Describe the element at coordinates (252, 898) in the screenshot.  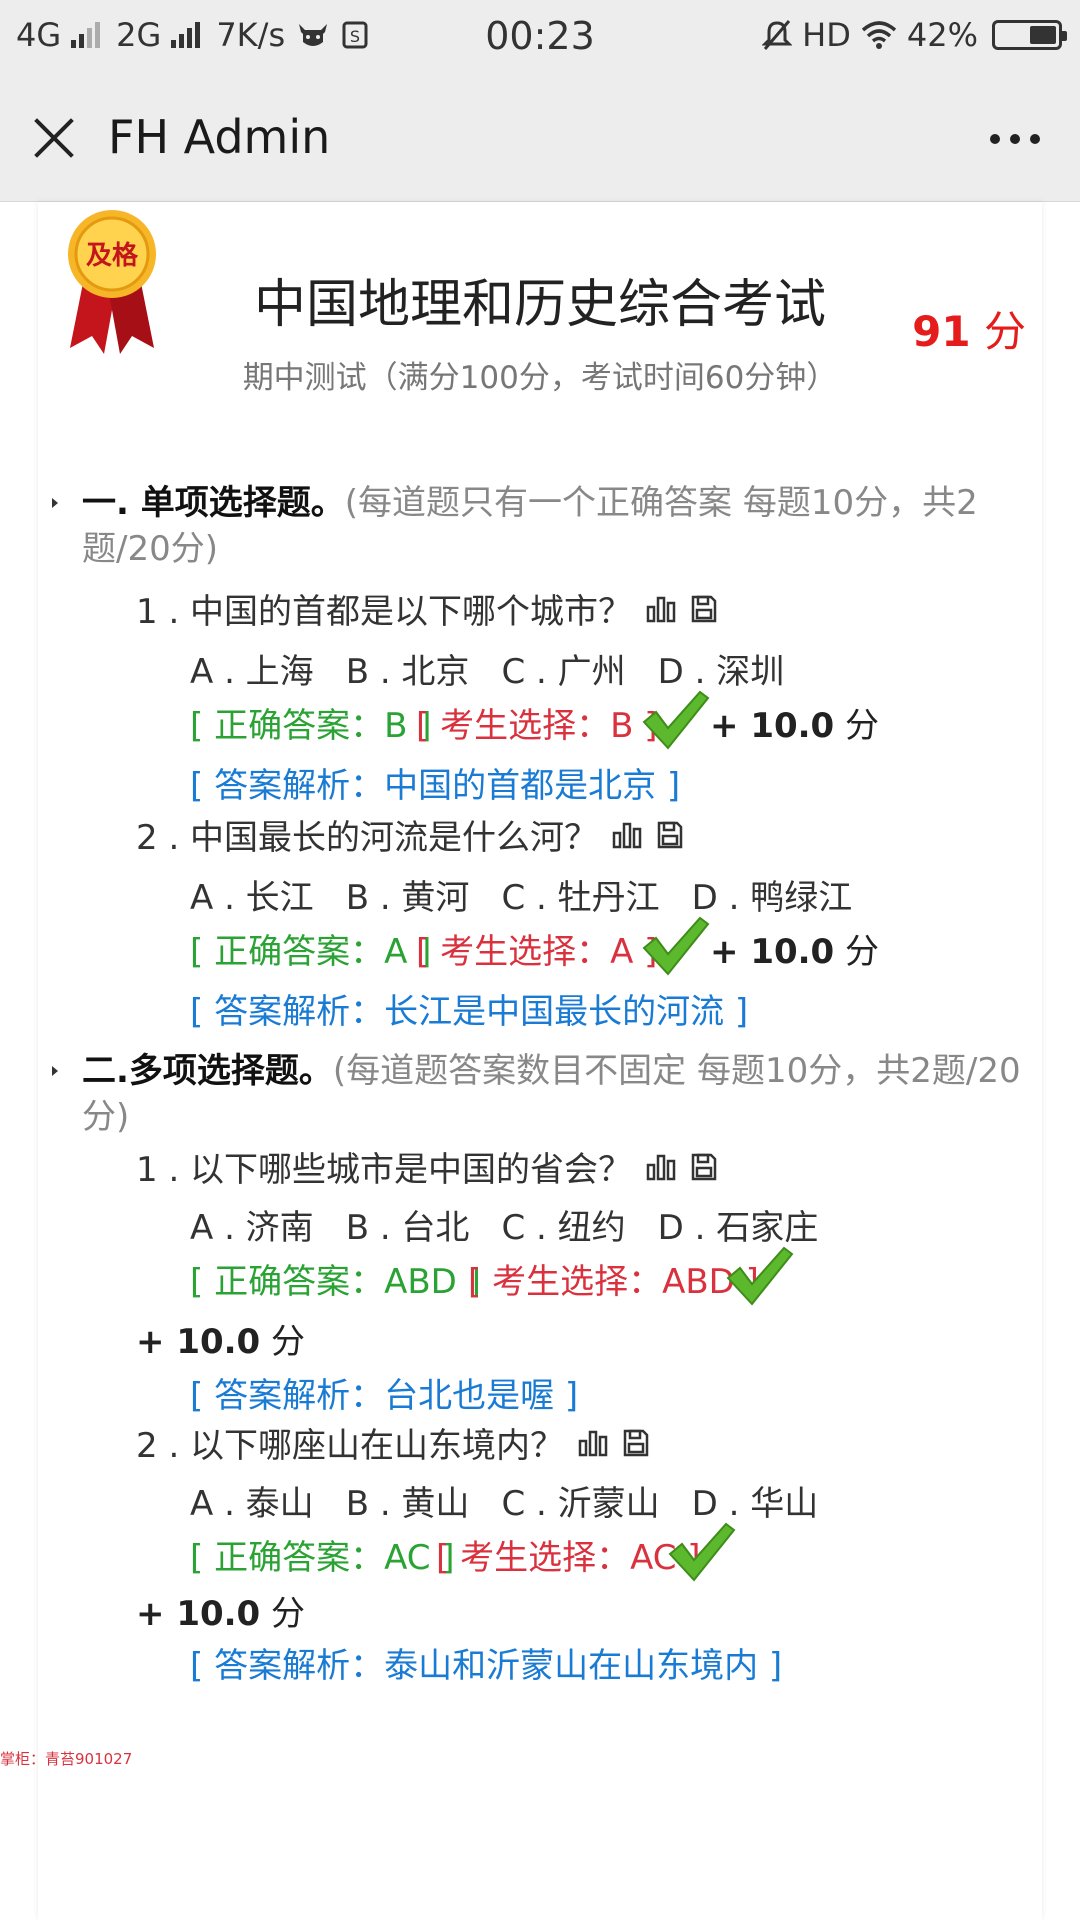
I see `option: A . 长江` at that location.